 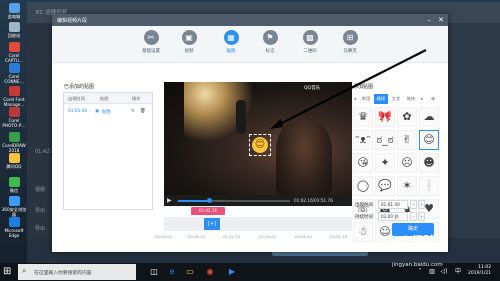 I want to click on baidu-jingyan-logo: Bai 经验, so click(x=411, y=241).